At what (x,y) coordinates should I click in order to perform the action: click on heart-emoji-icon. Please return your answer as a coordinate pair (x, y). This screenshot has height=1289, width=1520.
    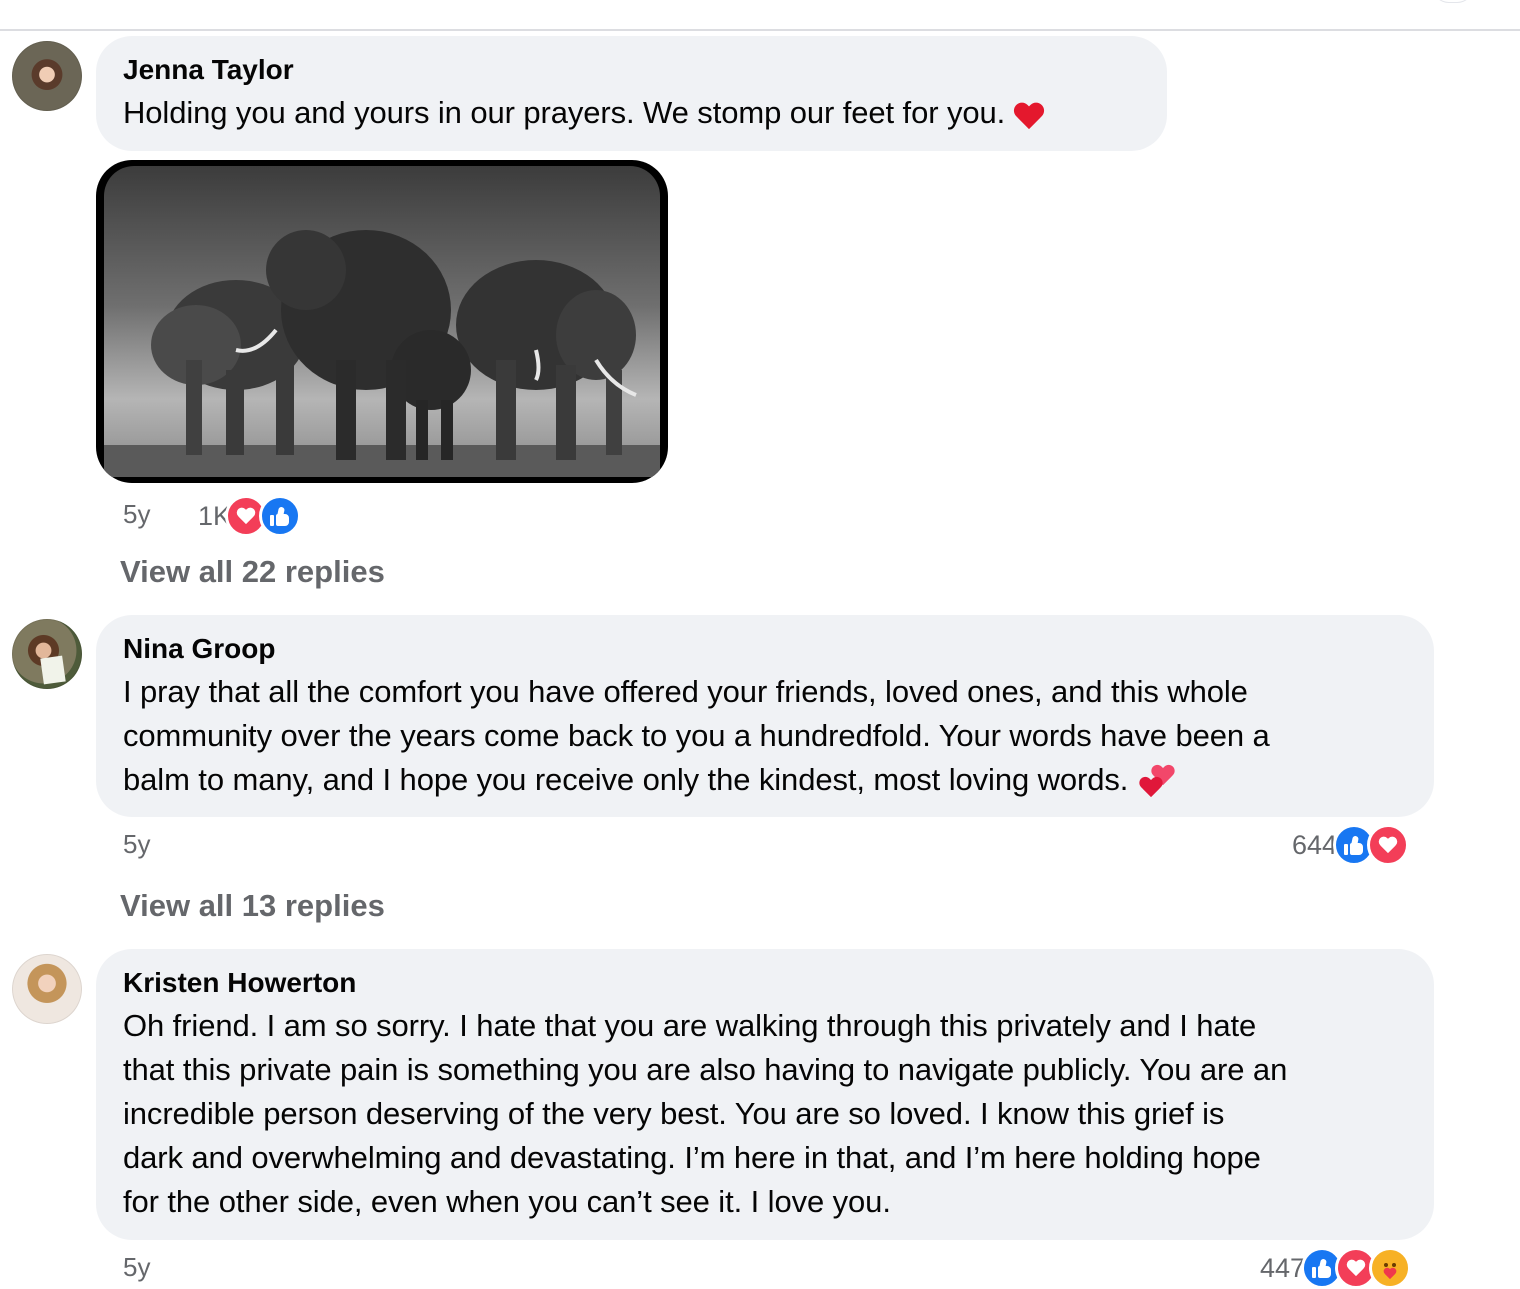
    Looking at the image, I should click on (1029, 115).